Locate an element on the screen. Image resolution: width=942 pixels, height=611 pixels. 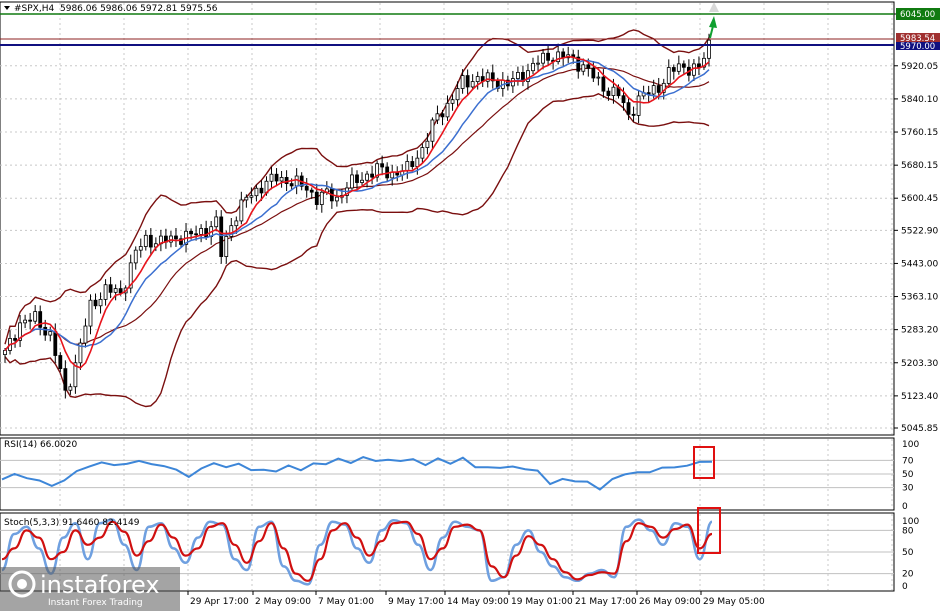
ohlc-values: 5986.06 5986.06 5972.81 5975.56 is located at coordinates (139, 9).